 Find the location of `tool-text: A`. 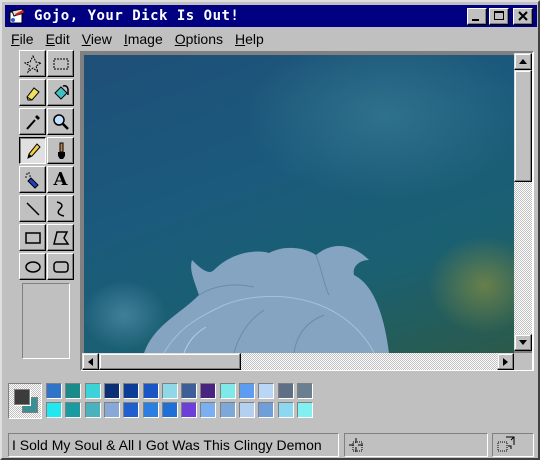

tool-text: A is located at coordinates (60, 179).